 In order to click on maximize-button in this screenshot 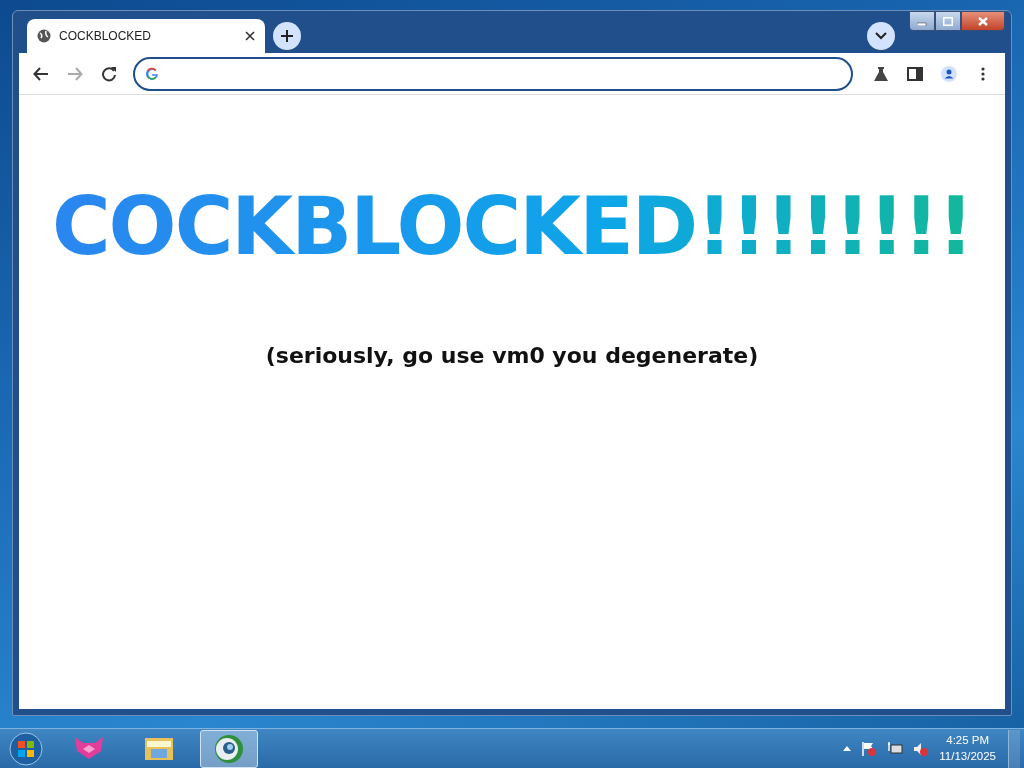, I will do `click(948, 21)`.